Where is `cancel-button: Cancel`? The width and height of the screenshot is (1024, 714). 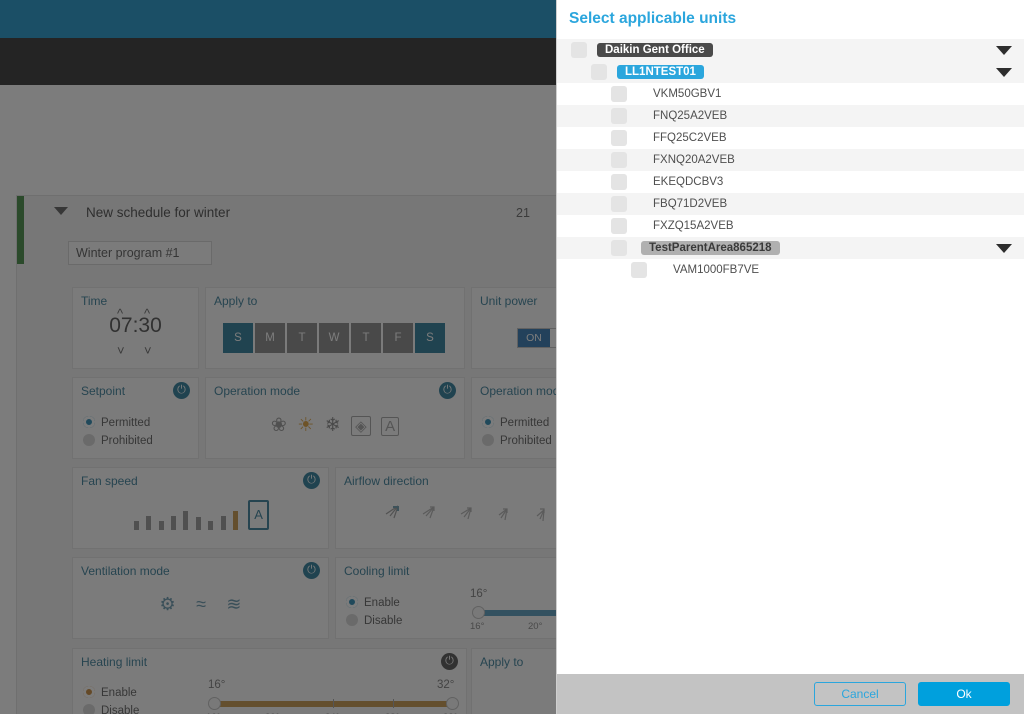
cancel-button: Cancel is located at coordinates (860, 694).